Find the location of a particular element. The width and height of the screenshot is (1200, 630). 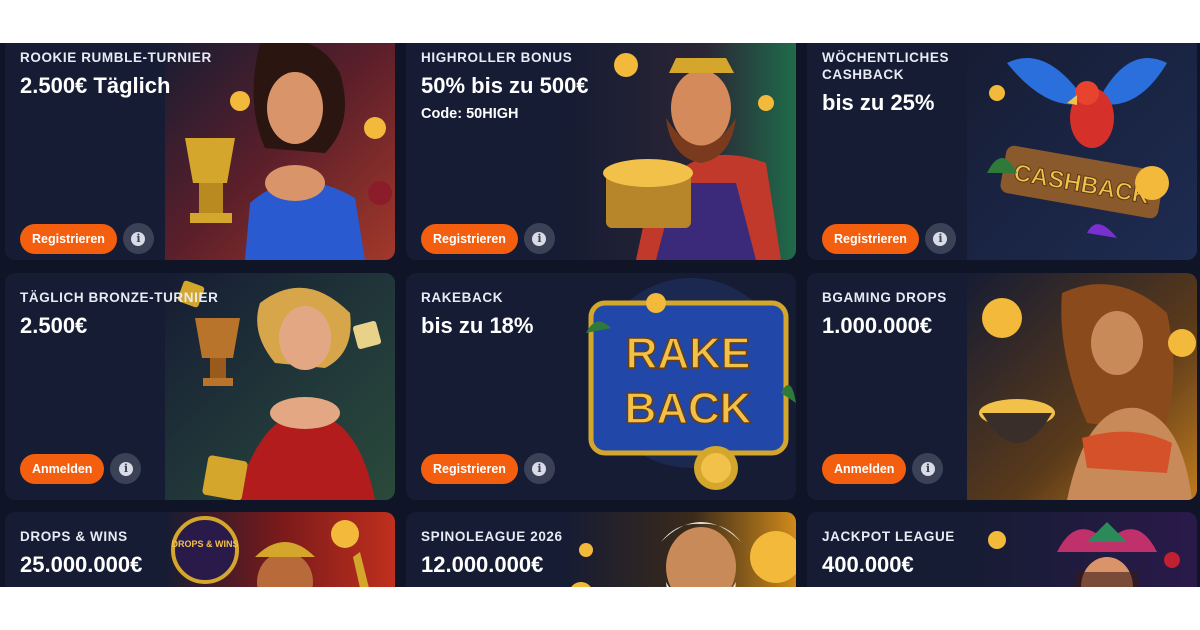

promo-card-drops-wins: DROPS & WINS DROPS & WINS 25.000.000€ is located at coordinates (200, 549).